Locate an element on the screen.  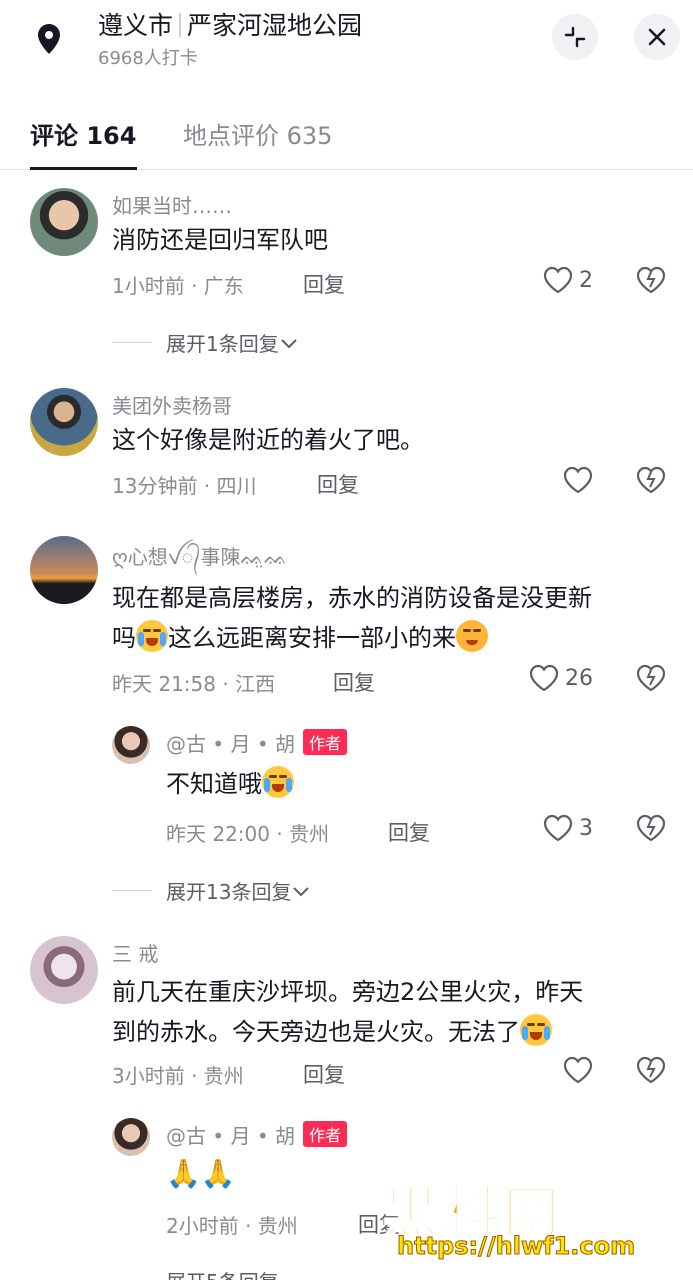
collapse-icon is located at coordinates (575, 37).